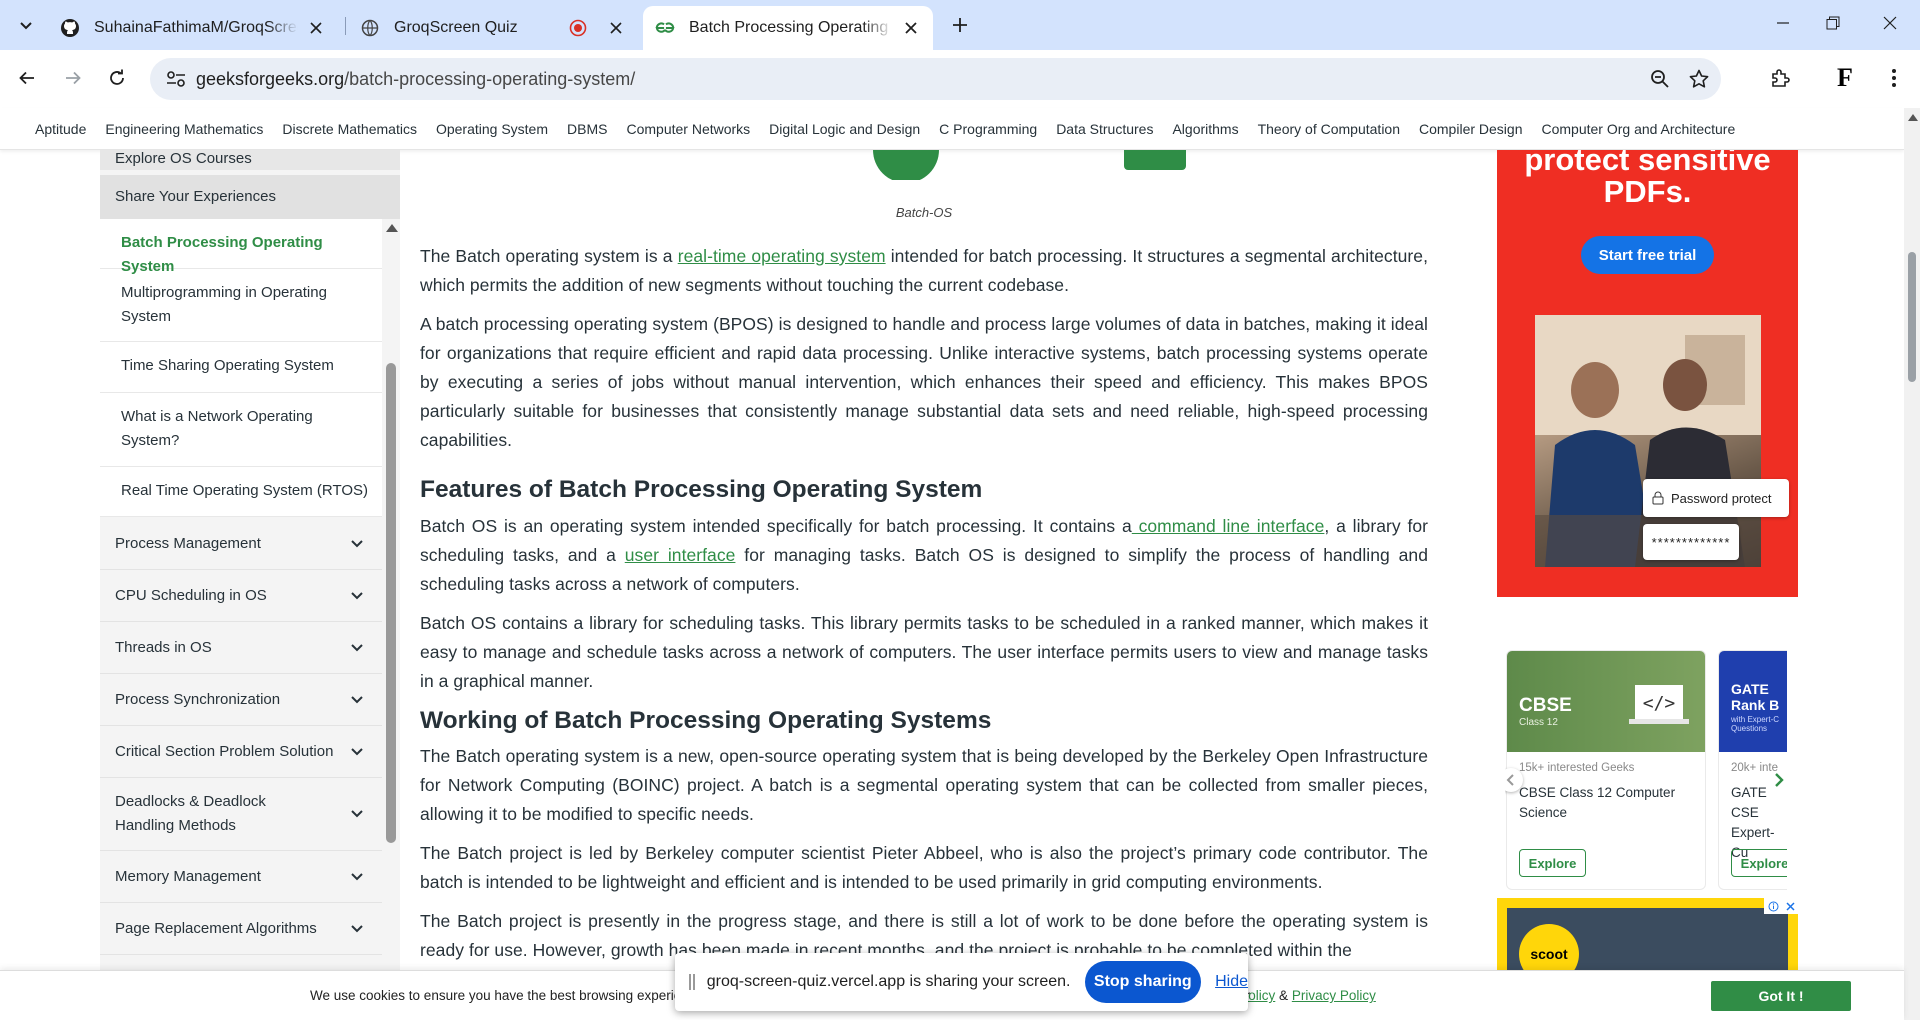 Image resolution: width=1920 pixels, height=1020 pixels. Describe the element at coordinates (1660, 79) in the screenshot. I see `zoom-icon` at that location.